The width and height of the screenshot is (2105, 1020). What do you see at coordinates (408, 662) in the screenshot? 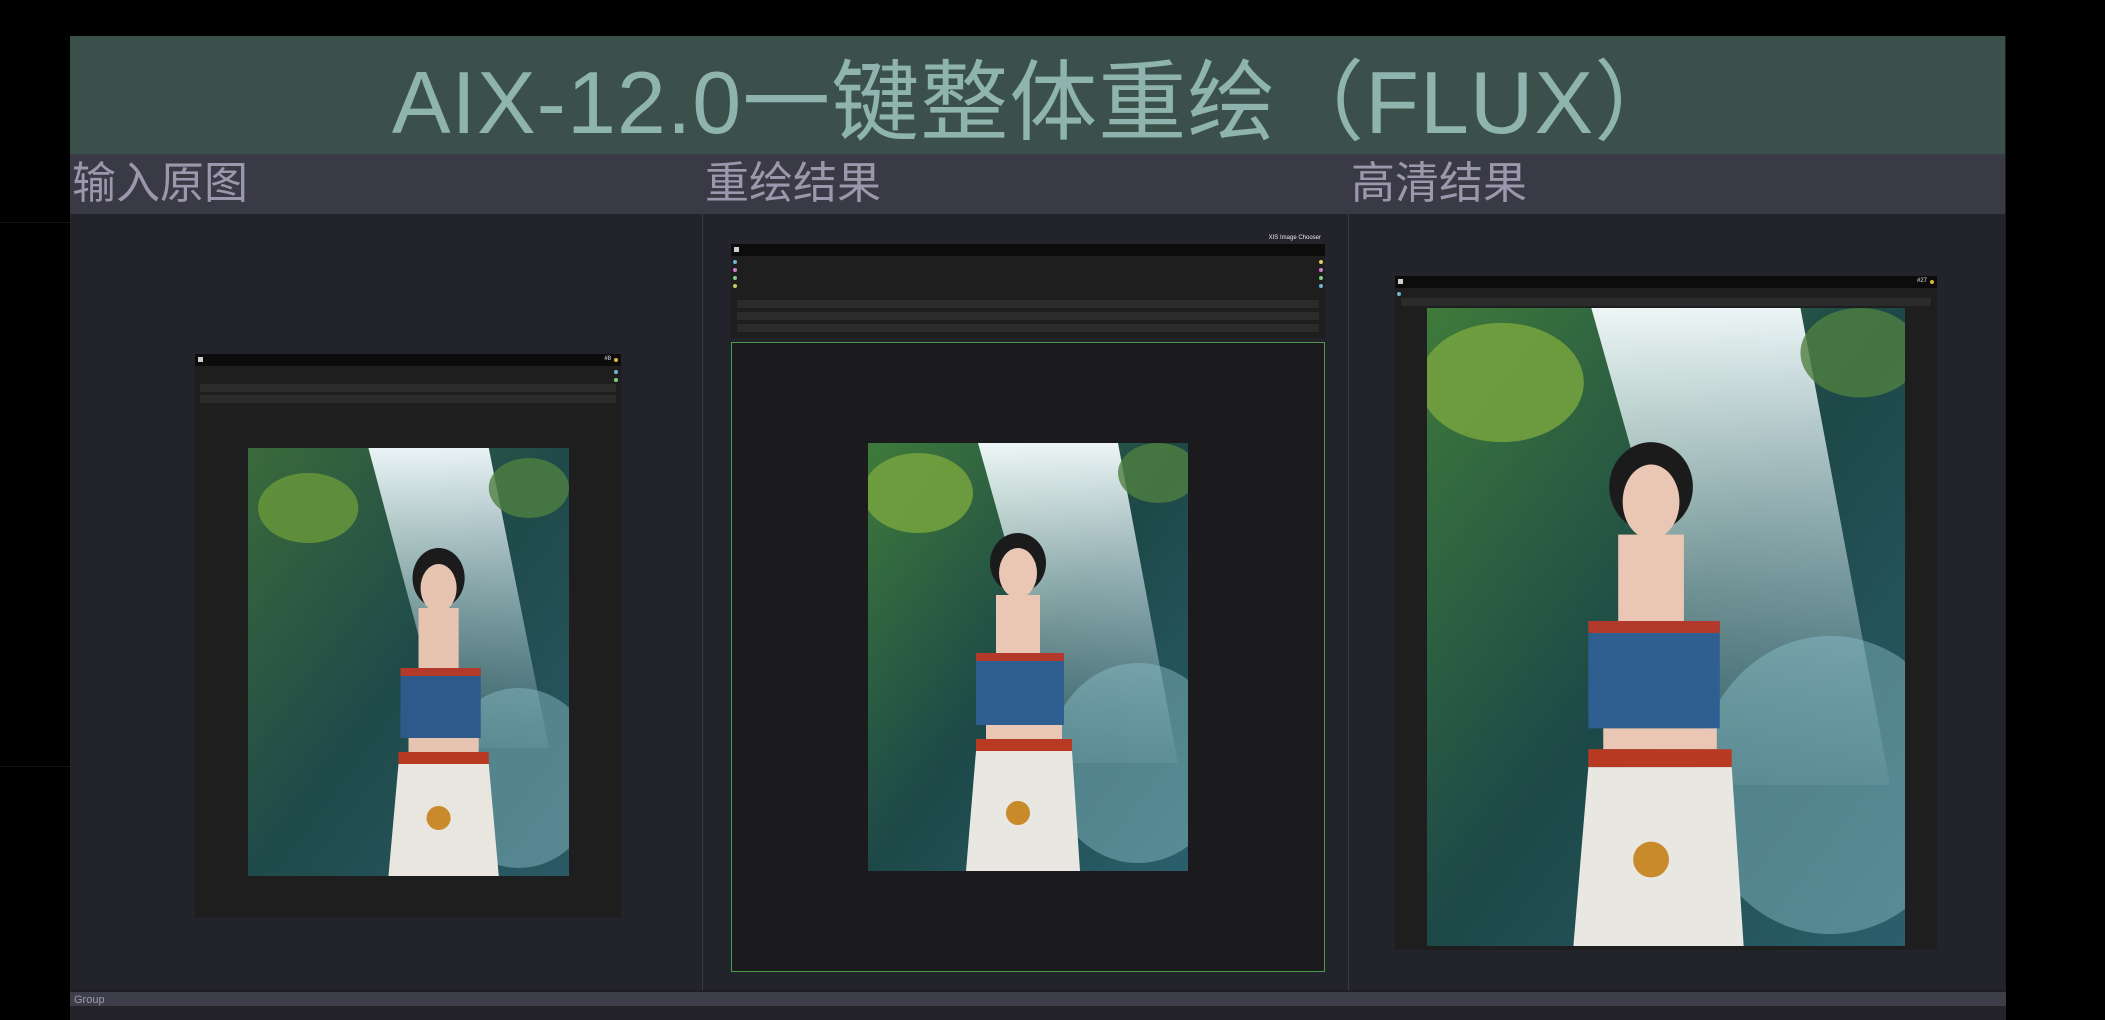
I see `input-image` at bounding box center [408, 662].